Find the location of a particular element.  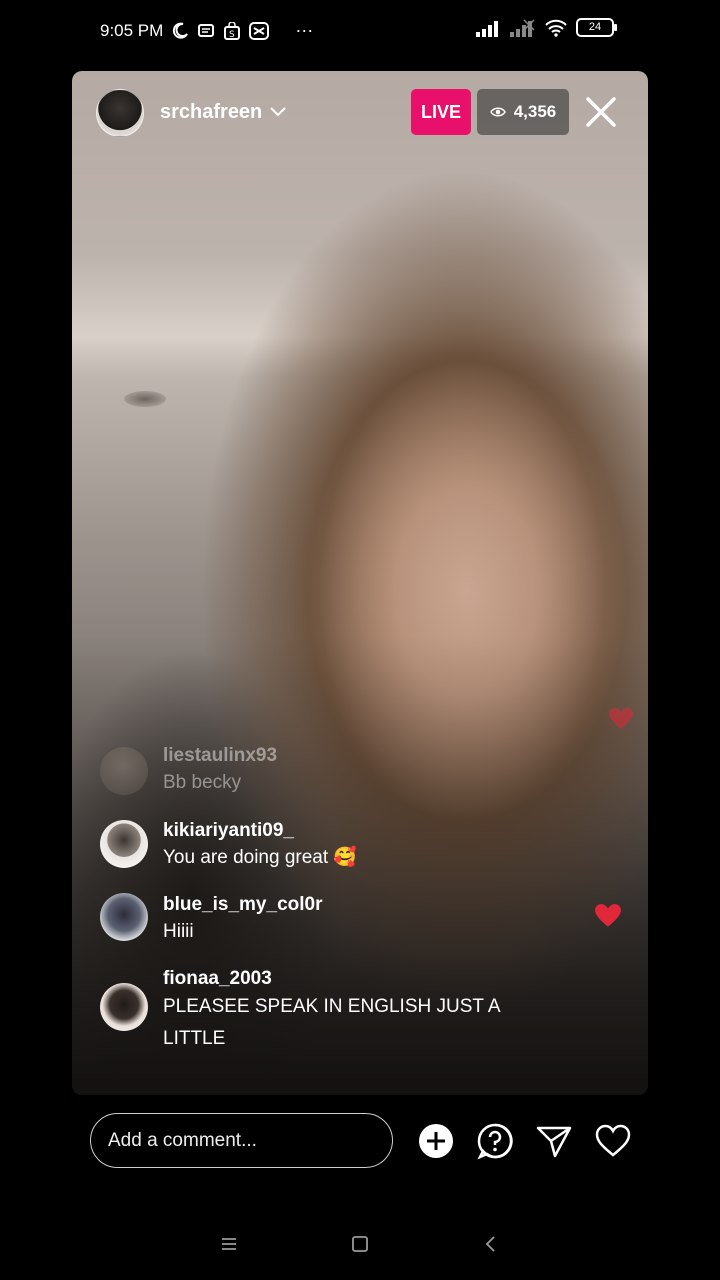

chevron-down-icon is located at coordinates (278, 112).